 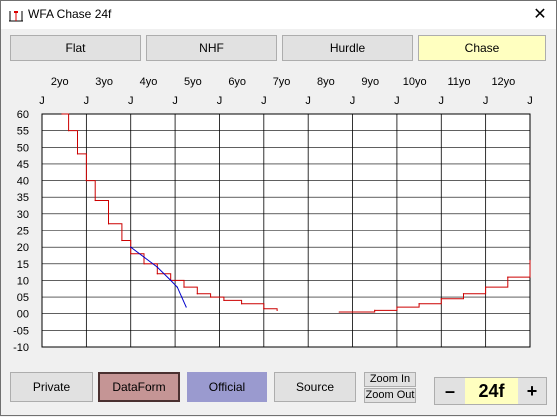 What do you see at coordinates (23, 248) in the screenshot?
I see `y-tick-label: 20` at bounding box center [23, 248].